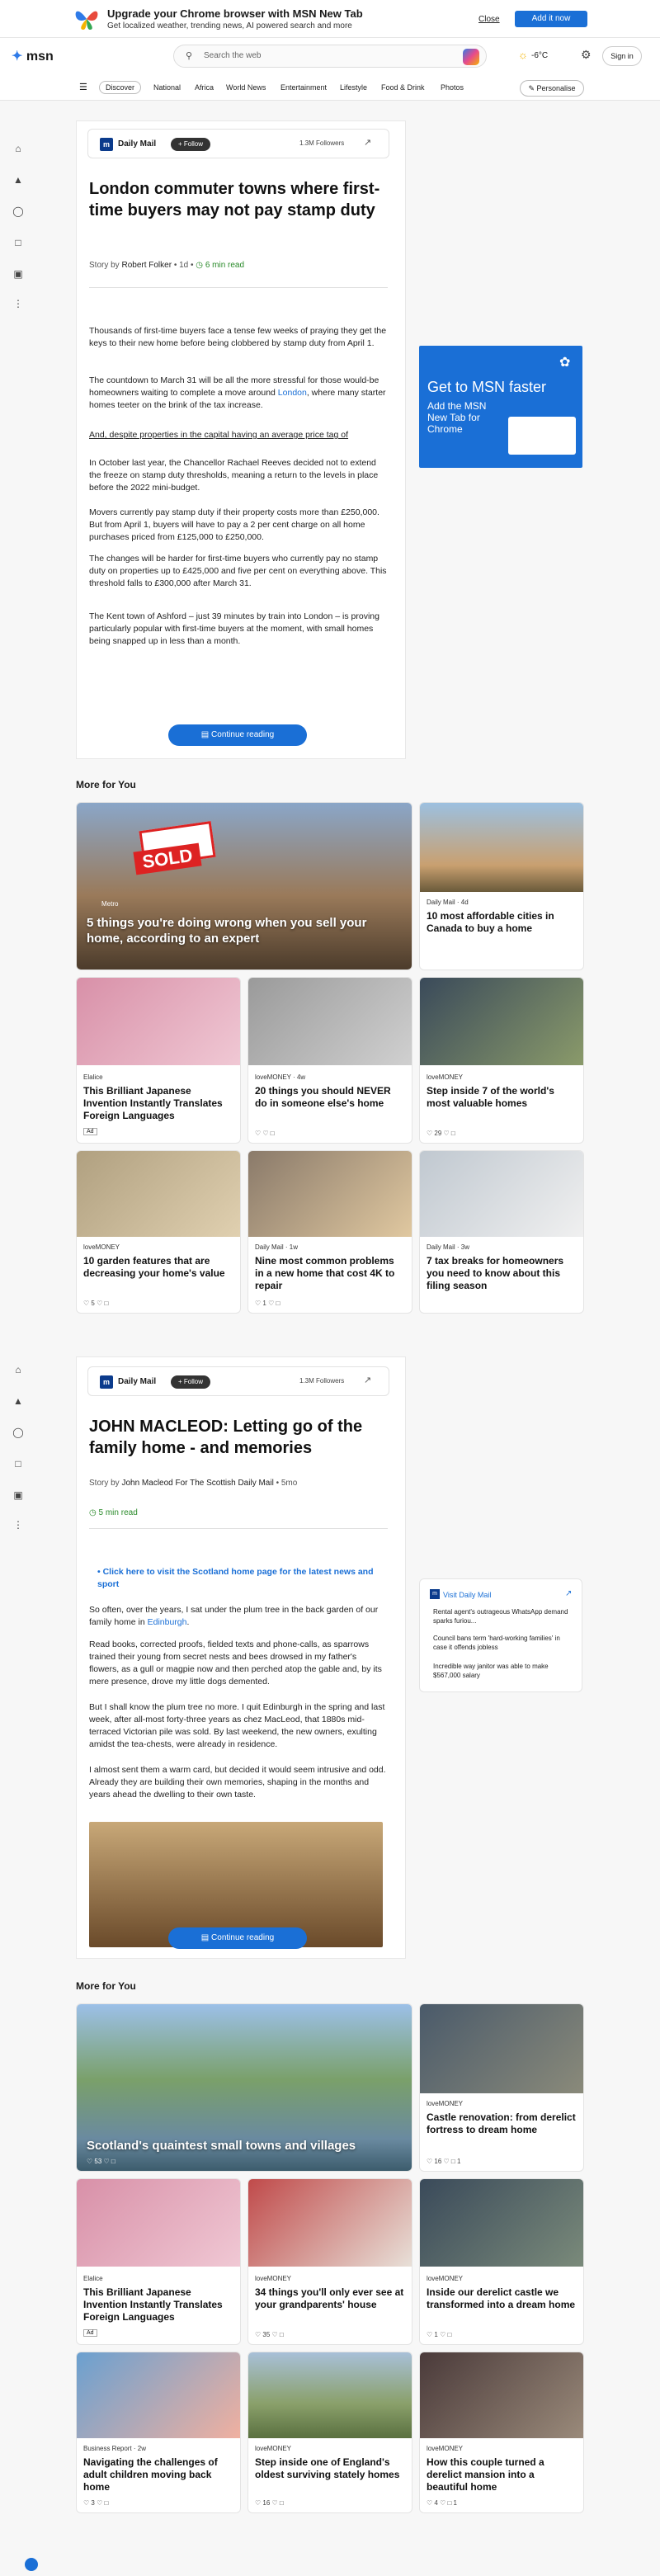  What do you see at coordinates (197, 1483) in the screenshot?
I see `author-name: John Macleod For The Scottish Daily Mail` at bounding box center [197, 1483].